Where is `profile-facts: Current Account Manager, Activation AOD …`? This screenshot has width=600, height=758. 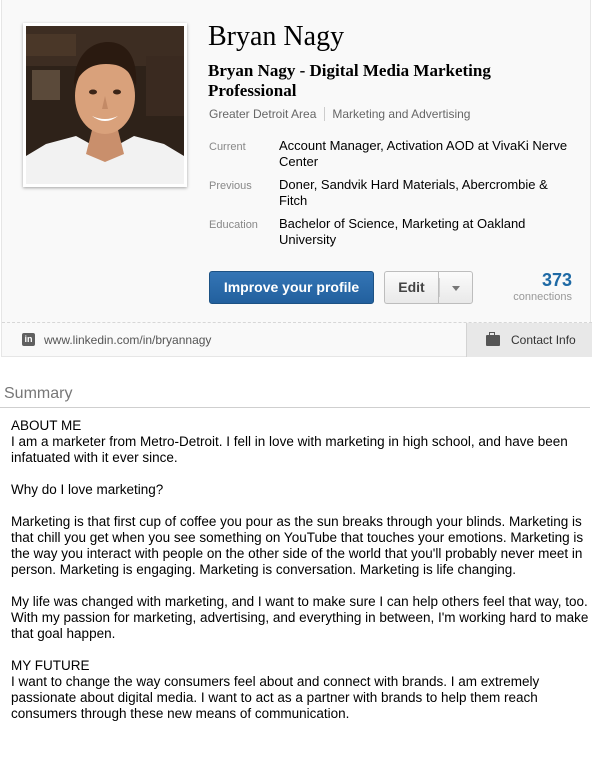 profile-facts: Current Account Manager, Activation AOD … is located at coordinates (394, 196).